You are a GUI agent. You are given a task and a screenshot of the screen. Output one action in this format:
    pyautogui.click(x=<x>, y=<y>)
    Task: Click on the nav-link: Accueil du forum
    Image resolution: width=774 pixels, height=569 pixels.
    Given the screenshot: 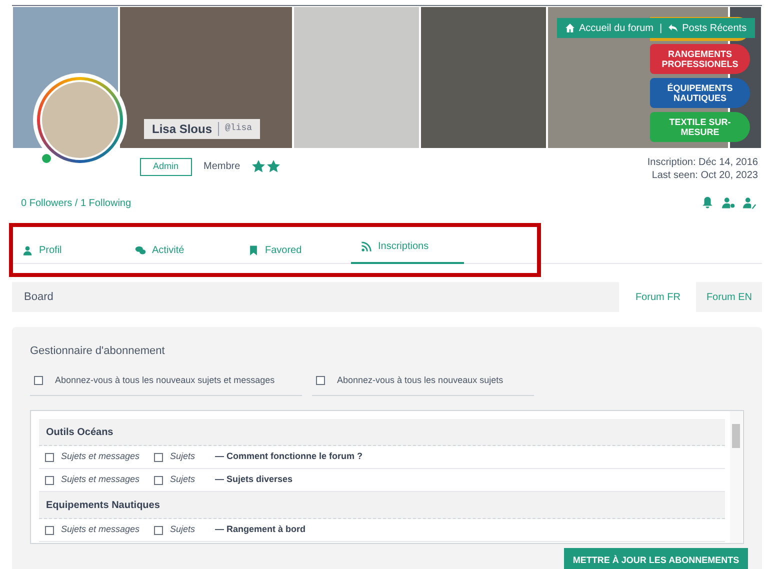 What is the action you would take?
    pyautogui.click(x=609, y=28)
    